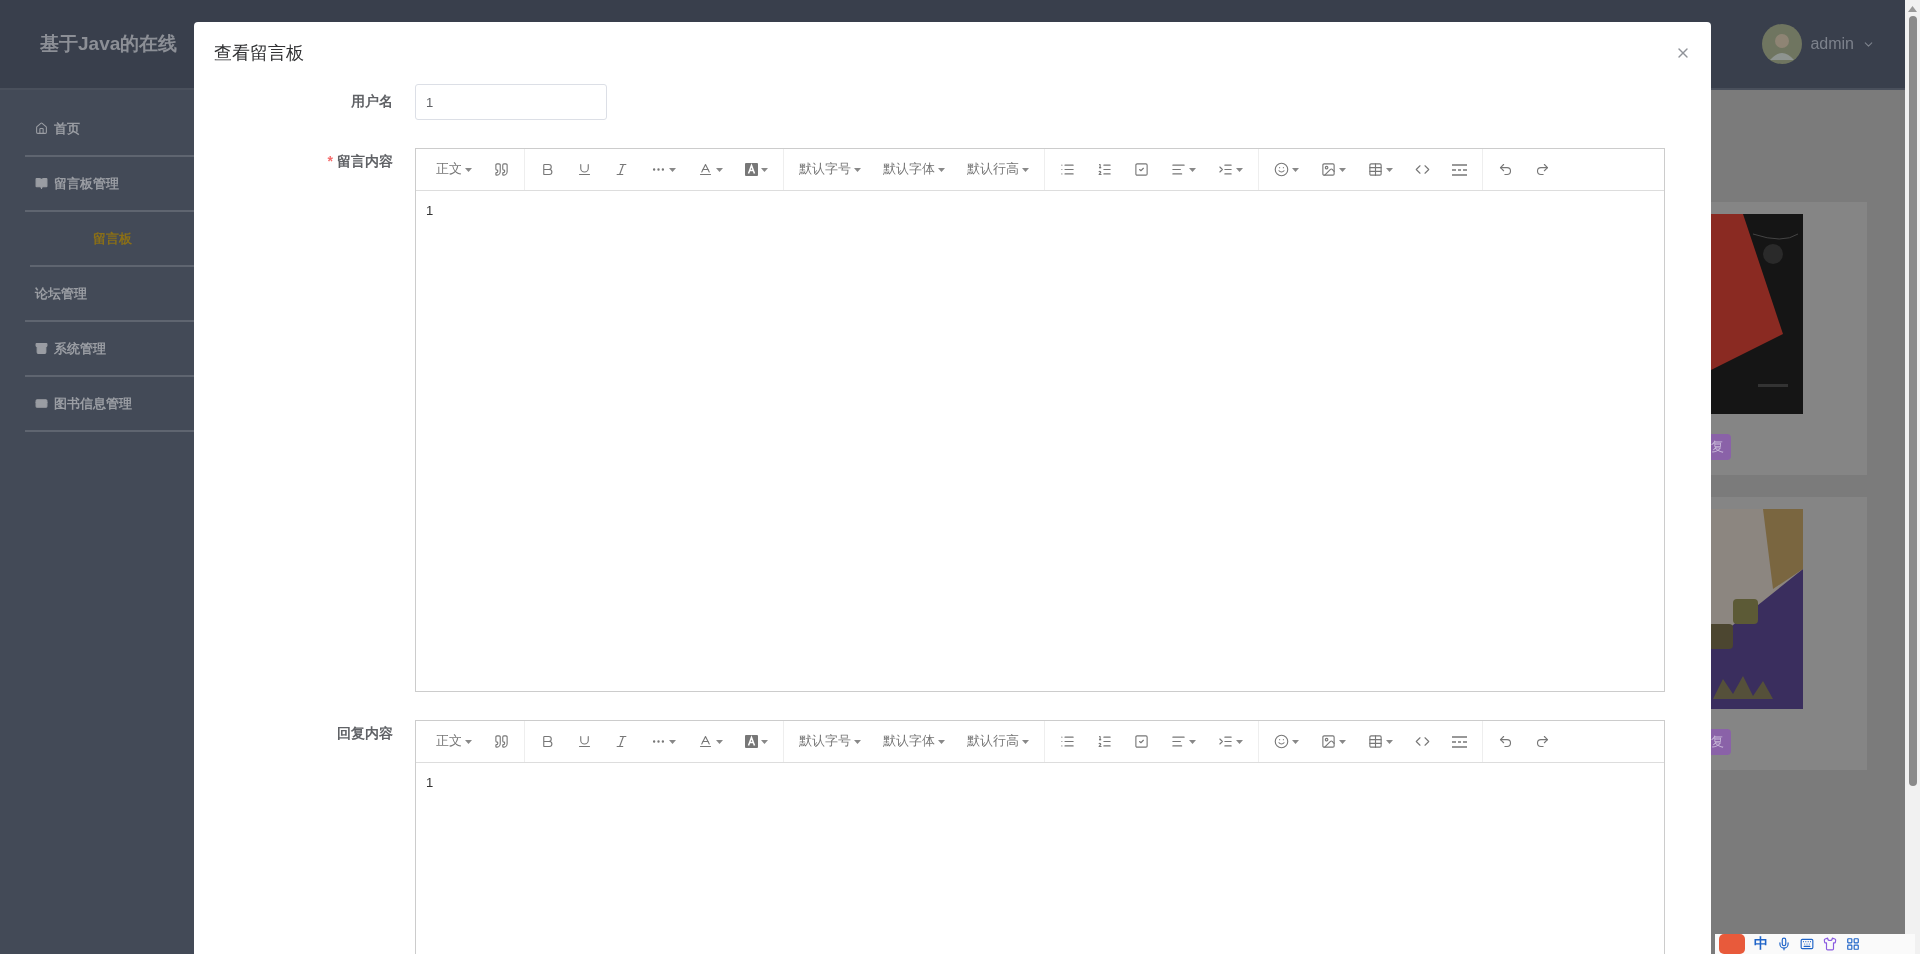 This screenshot has height=954, width=1920. What do you see at coordinates (1732, 944) in the screenshot?
I see `ime-logo-icon` at bounding box center [1732, 944].